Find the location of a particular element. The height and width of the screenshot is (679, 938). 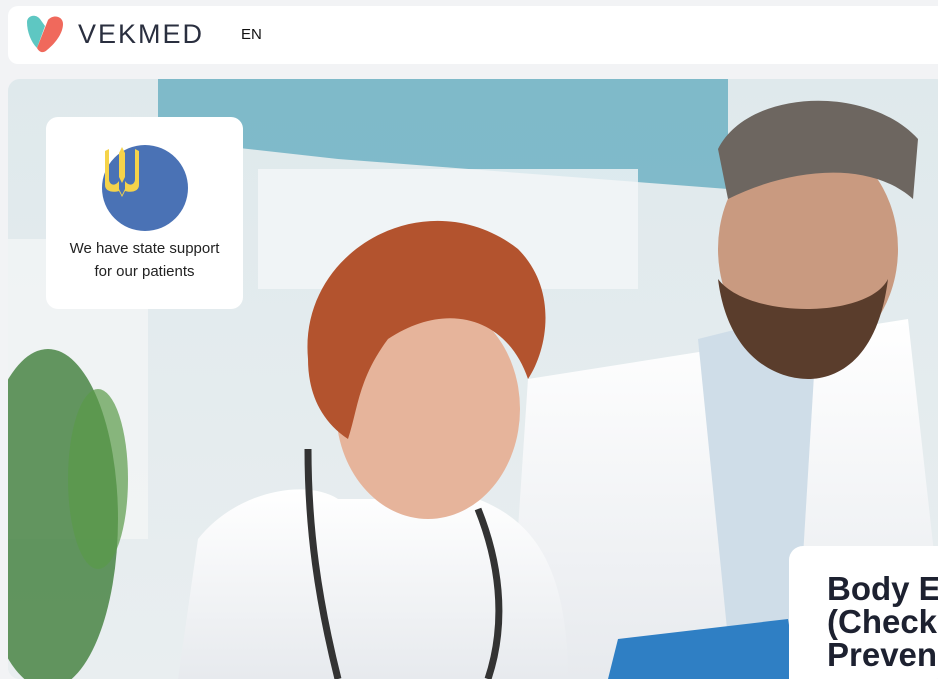

language-selector: EN is located at coordinates (251, 34).